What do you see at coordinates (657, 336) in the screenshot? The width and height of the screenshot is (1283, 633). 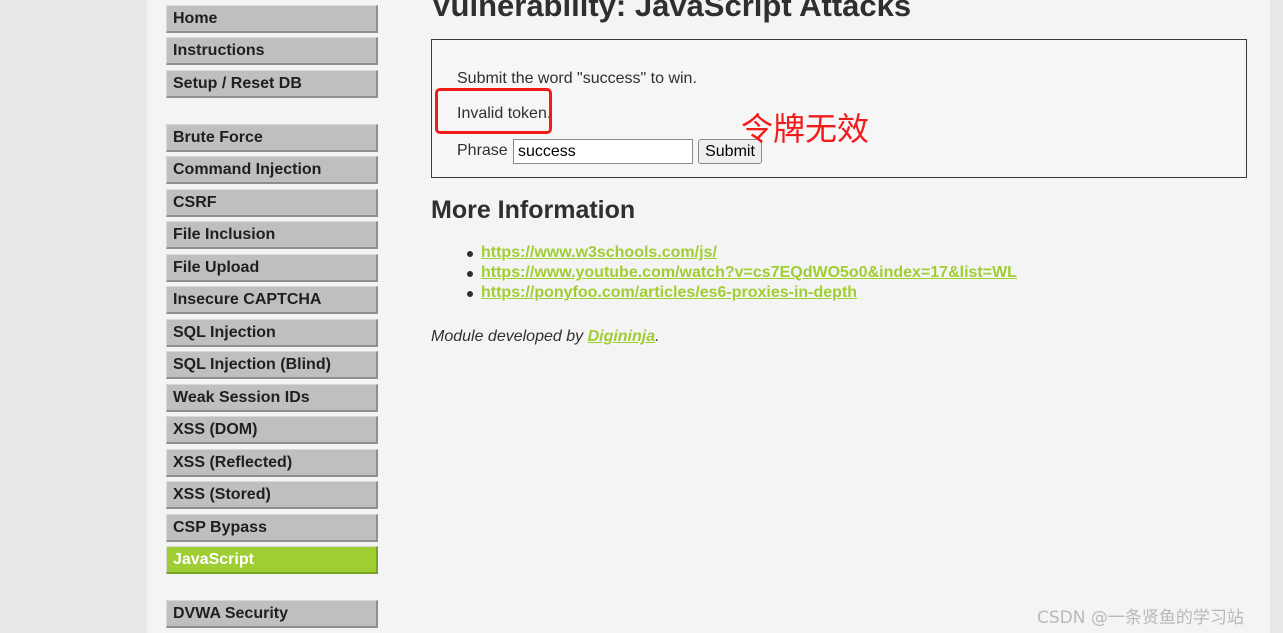 I see `credit-suffix: .` at bounding box center [657, 336].